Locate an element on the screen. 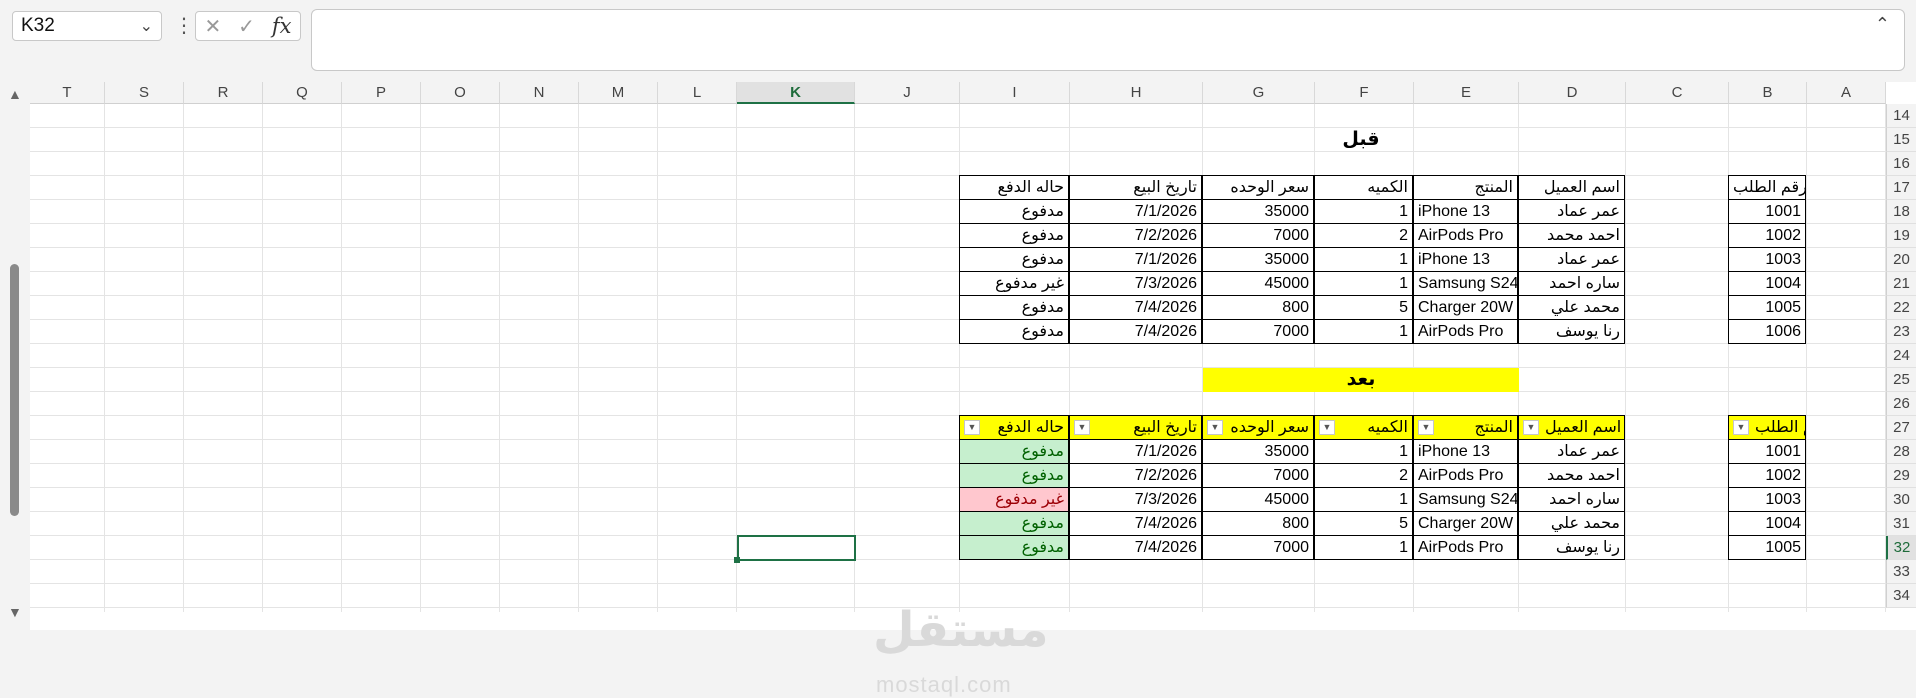 This screenshot has width=1916, height=698. row-header-24: 24 is located at coordinates (1901, 356).